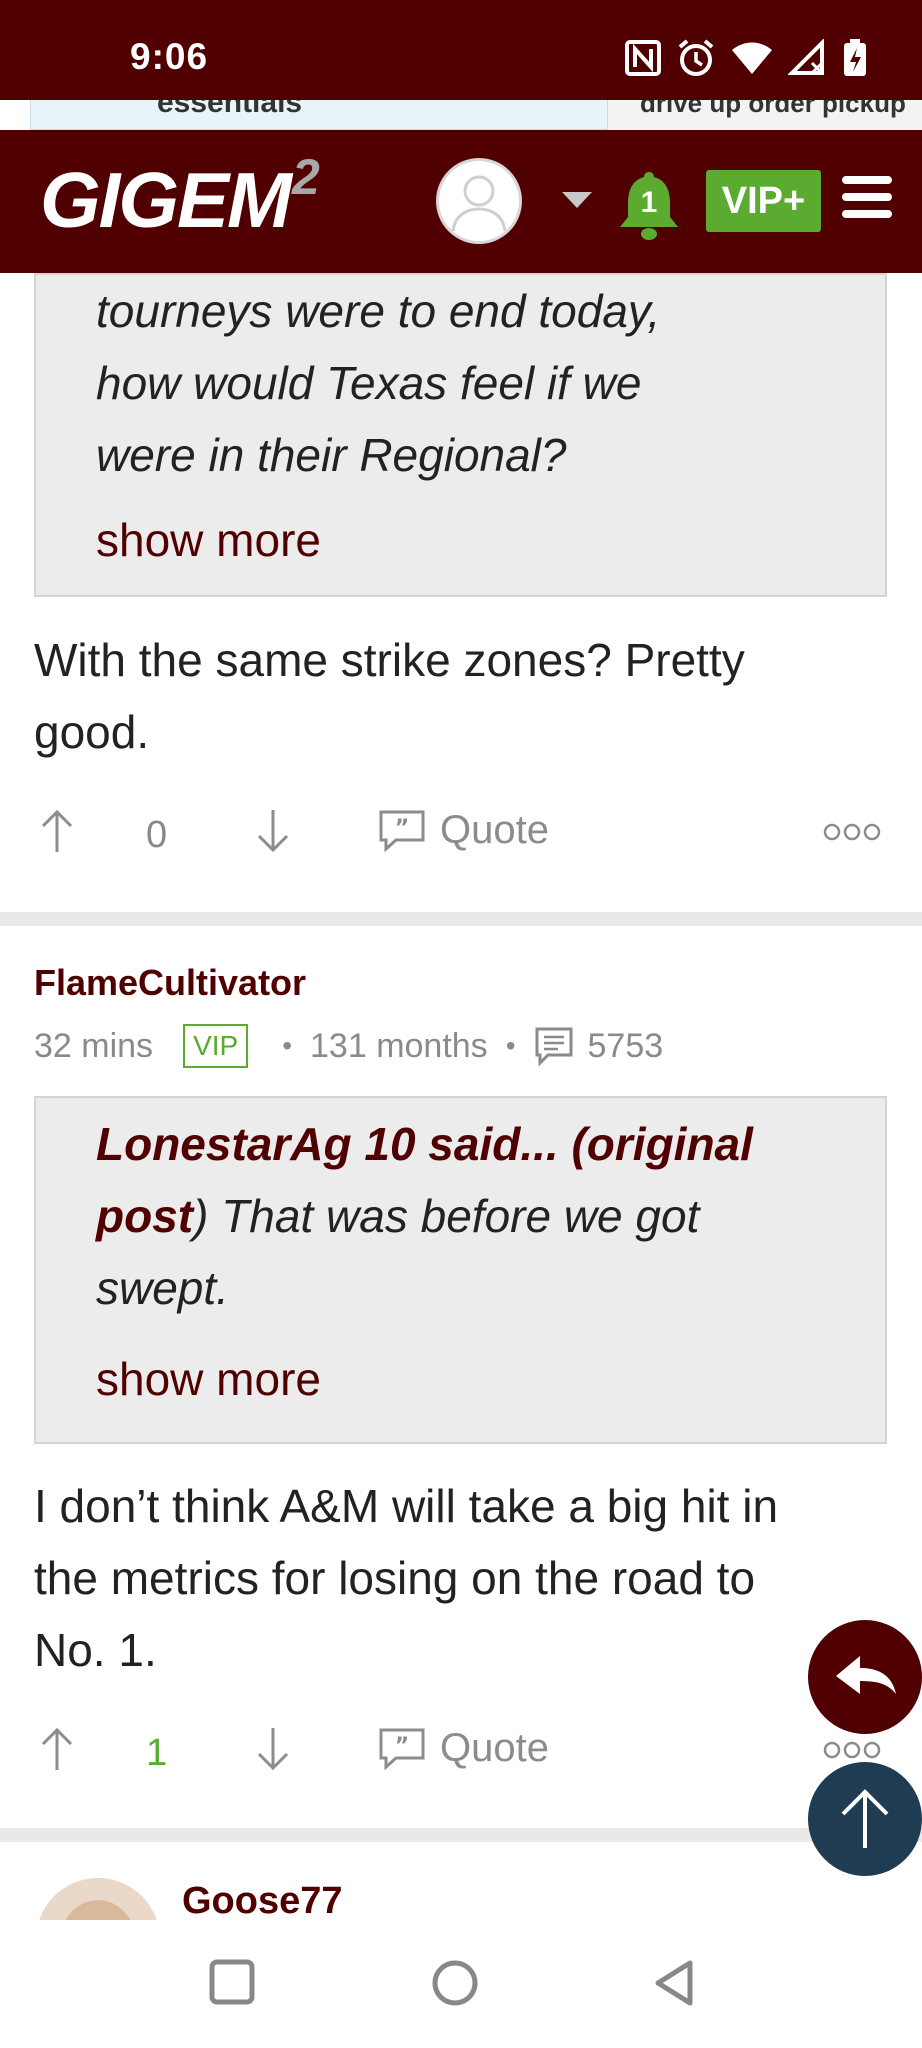 The width and height of the screenshot is (922, 2048). Describe the element at coordinates (763, 201) in the screenshot. I see `vip-plus-button: VIP+` at that location.